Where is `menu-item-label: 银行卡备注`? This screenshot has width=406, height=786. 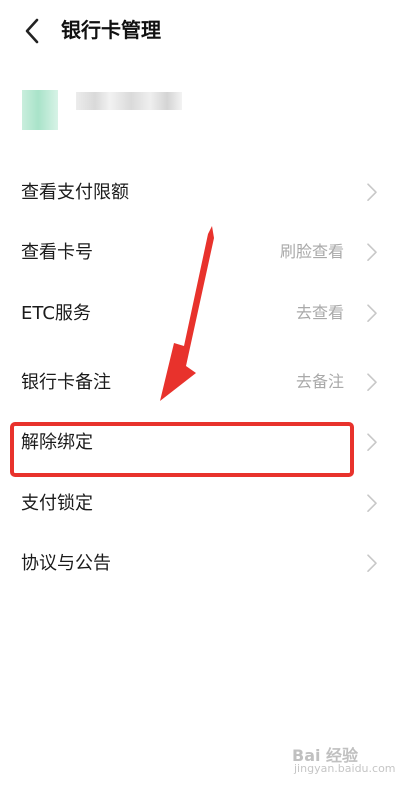
menu-item-label: 银行卡备注 is located at coordinates (66, 382).